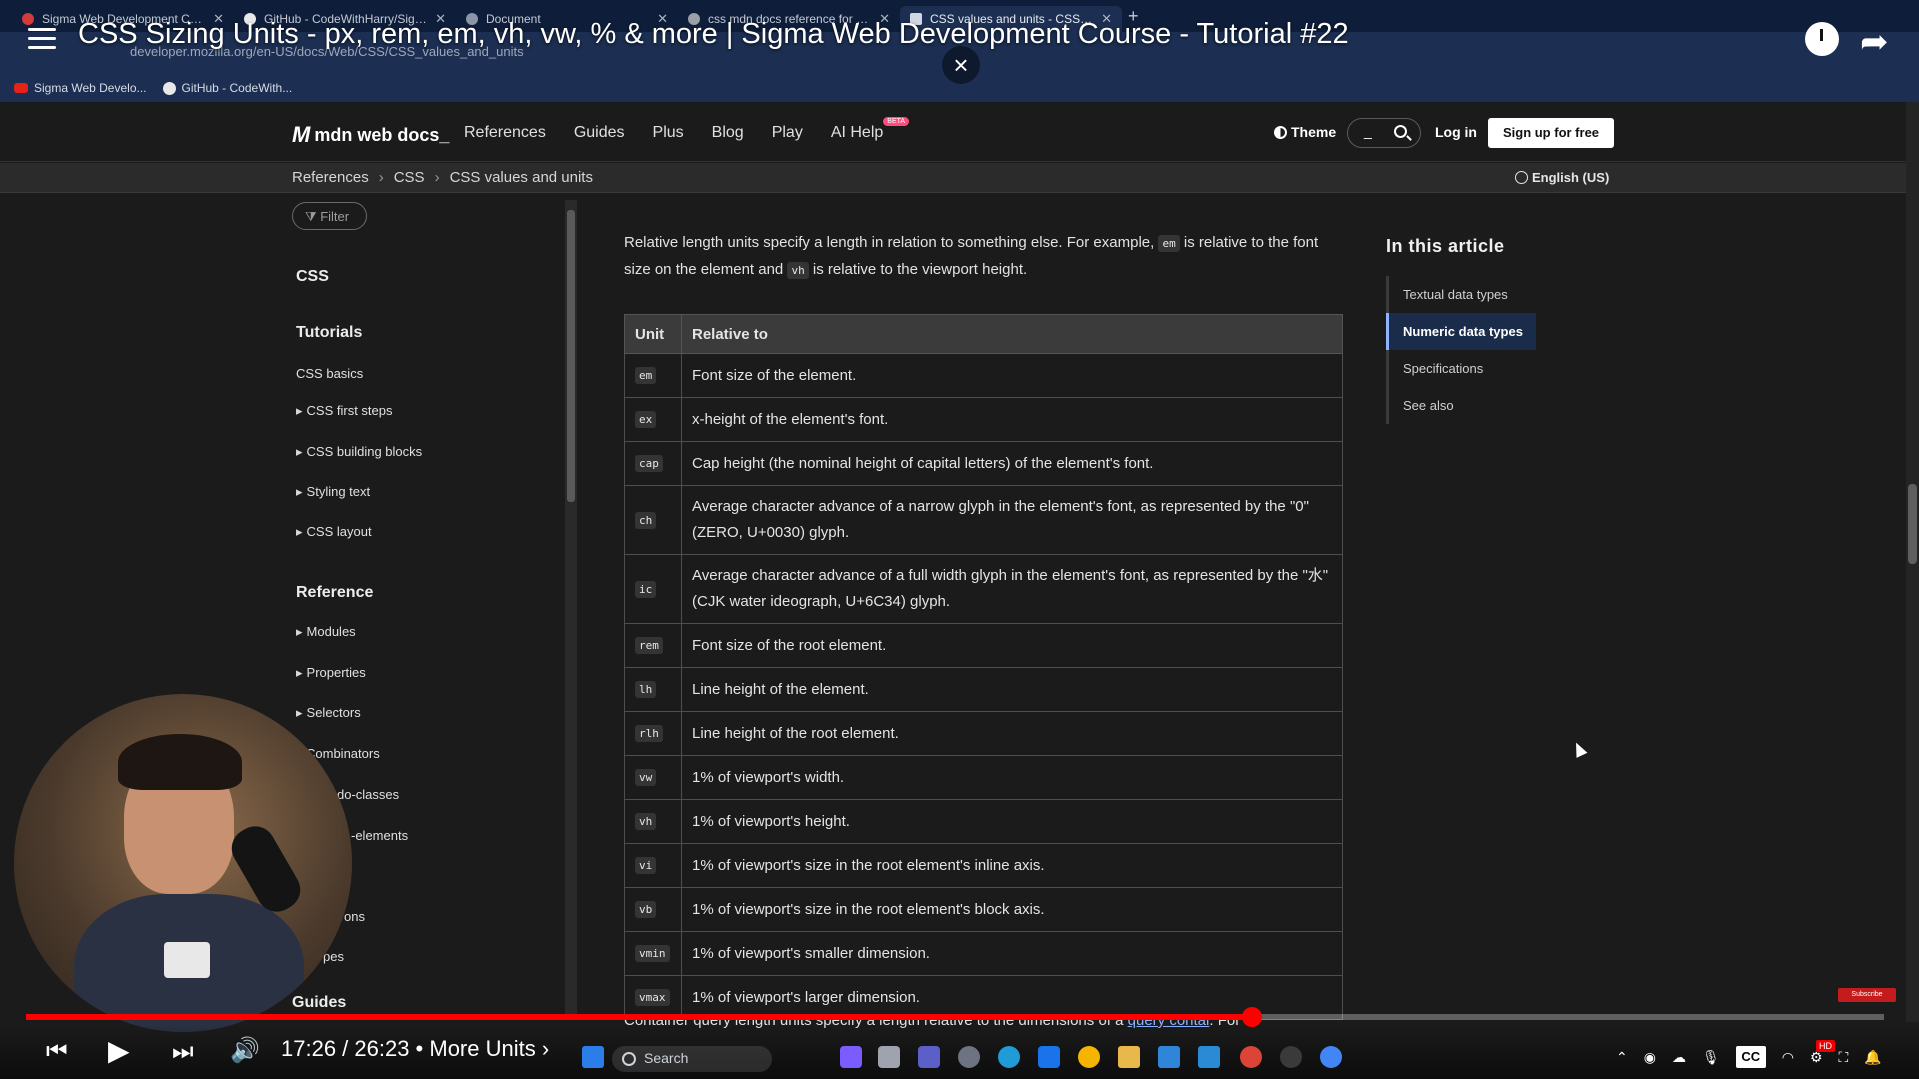  What do you see at coordinates (1788, 1057) in the screenshot?
I see `wifi-icon: ◠` at bounding box center [1788, 1057].